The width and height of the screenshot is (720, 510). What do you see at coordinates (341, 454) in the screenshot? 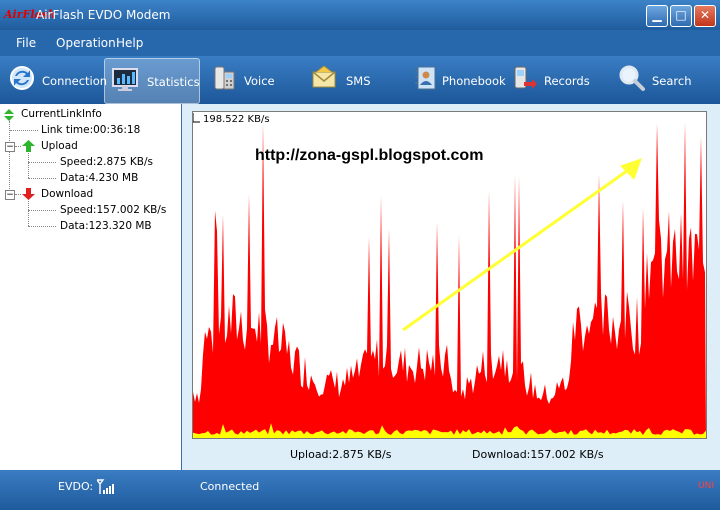
I see `upload-speed-label: Upload:2.875 KB/s` at bounding box center [341, 454].